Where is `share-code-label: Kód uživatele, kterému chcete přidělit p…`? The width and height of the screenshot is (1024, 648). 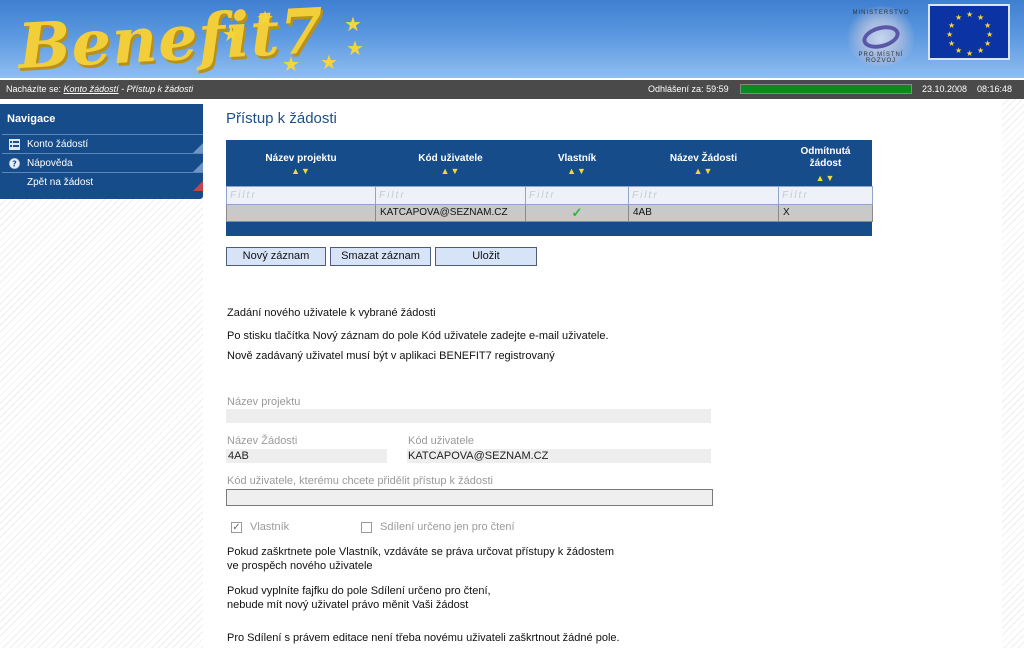
share-code-label: Kód uživatele, kterému chcete přidělit p… is located at coordinates (360, 481).